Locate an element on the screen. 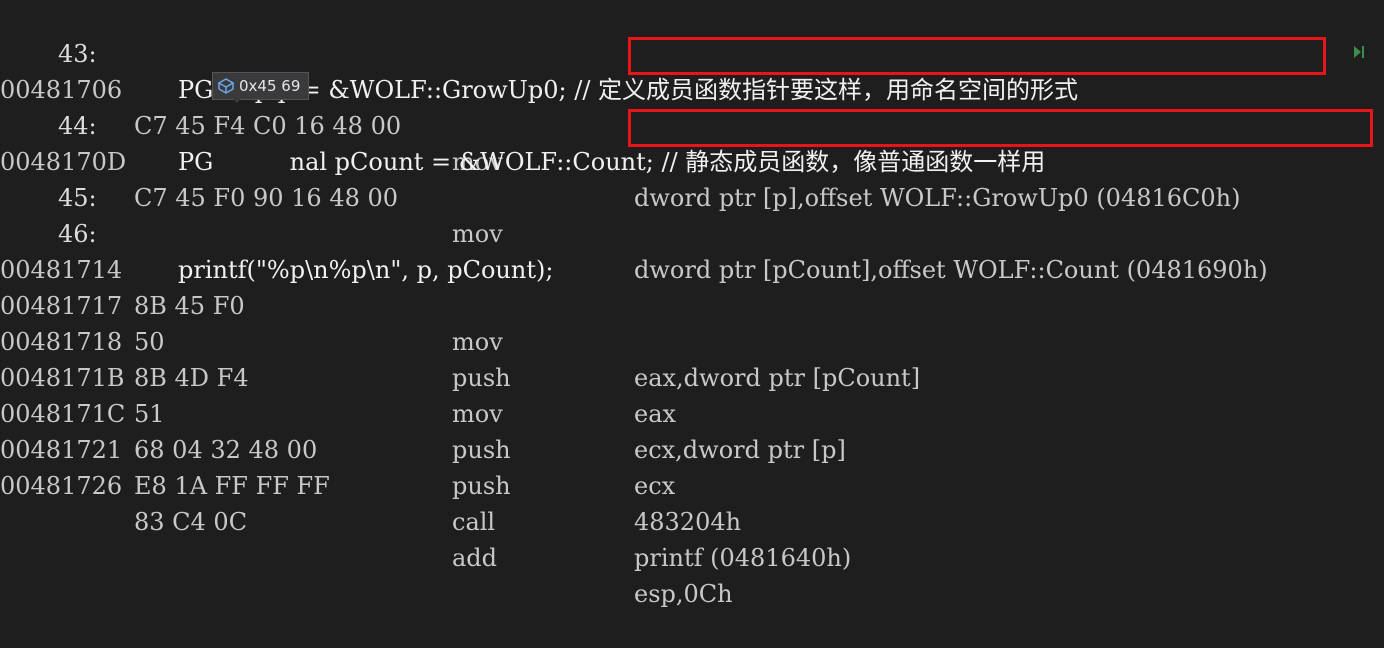  datatip-value: 0x45 69 is located at coordinates (270, 86).